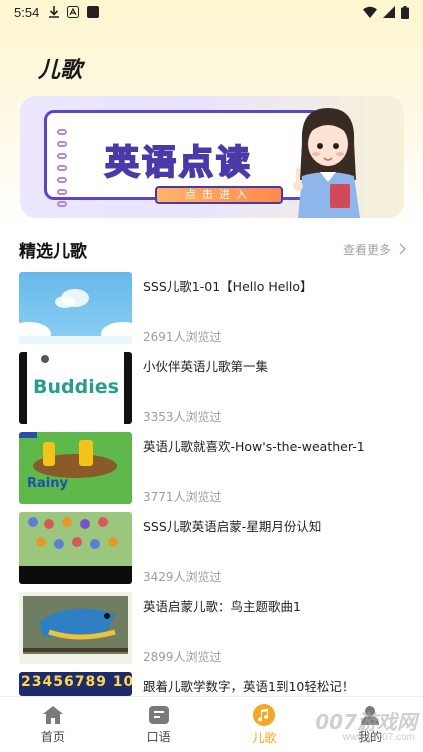  What do you see at coordinates (389, 12) in the screenshot?
I see `signal-icon` at bounding box center [389, 12].